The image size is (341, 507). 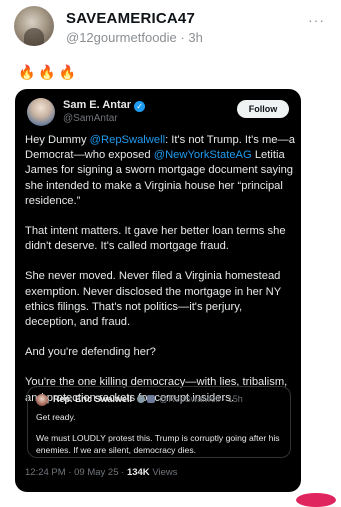 What do you see at coordinates (42, 400) in the screenshot?
I see `quoted-author-avatar` at bounding box center [42, 400].